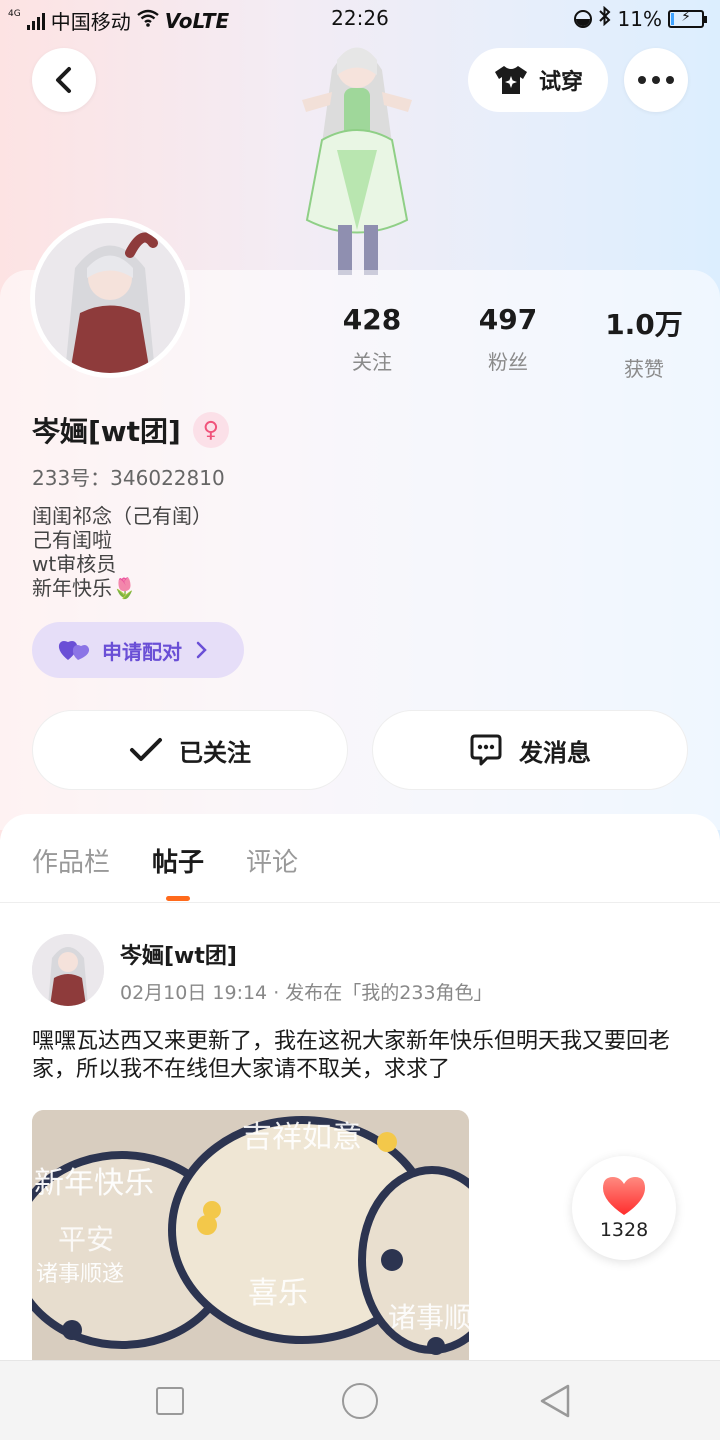  What do you see at coordinates (687, 18) in the screenshot?
I see `battery-icon: ⚡` at bounding box center [687, 18].